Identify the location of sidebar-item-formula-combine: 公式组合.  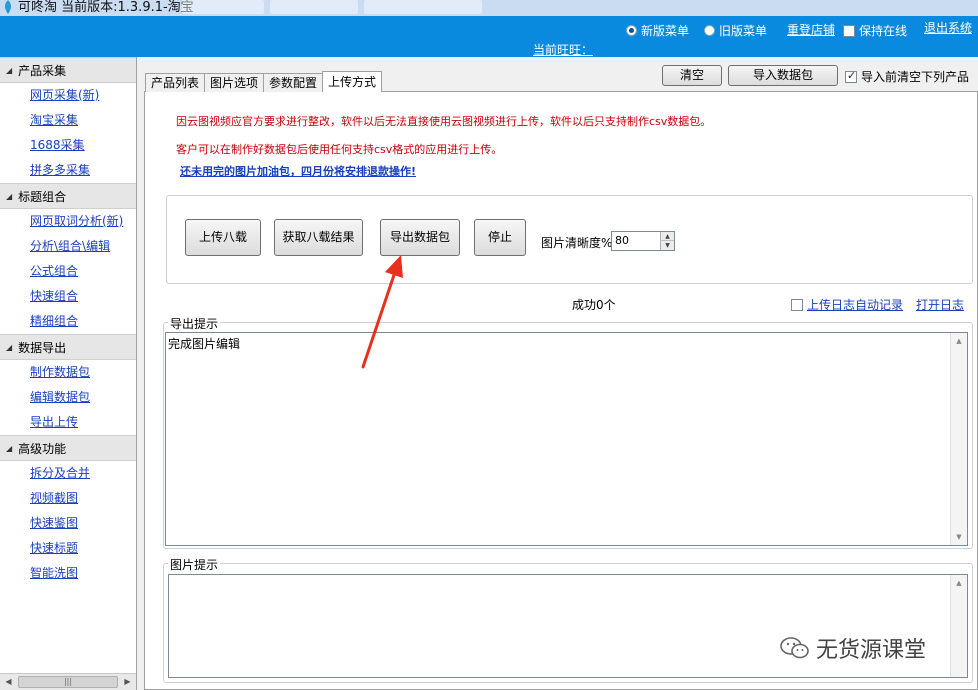
(68, 271).